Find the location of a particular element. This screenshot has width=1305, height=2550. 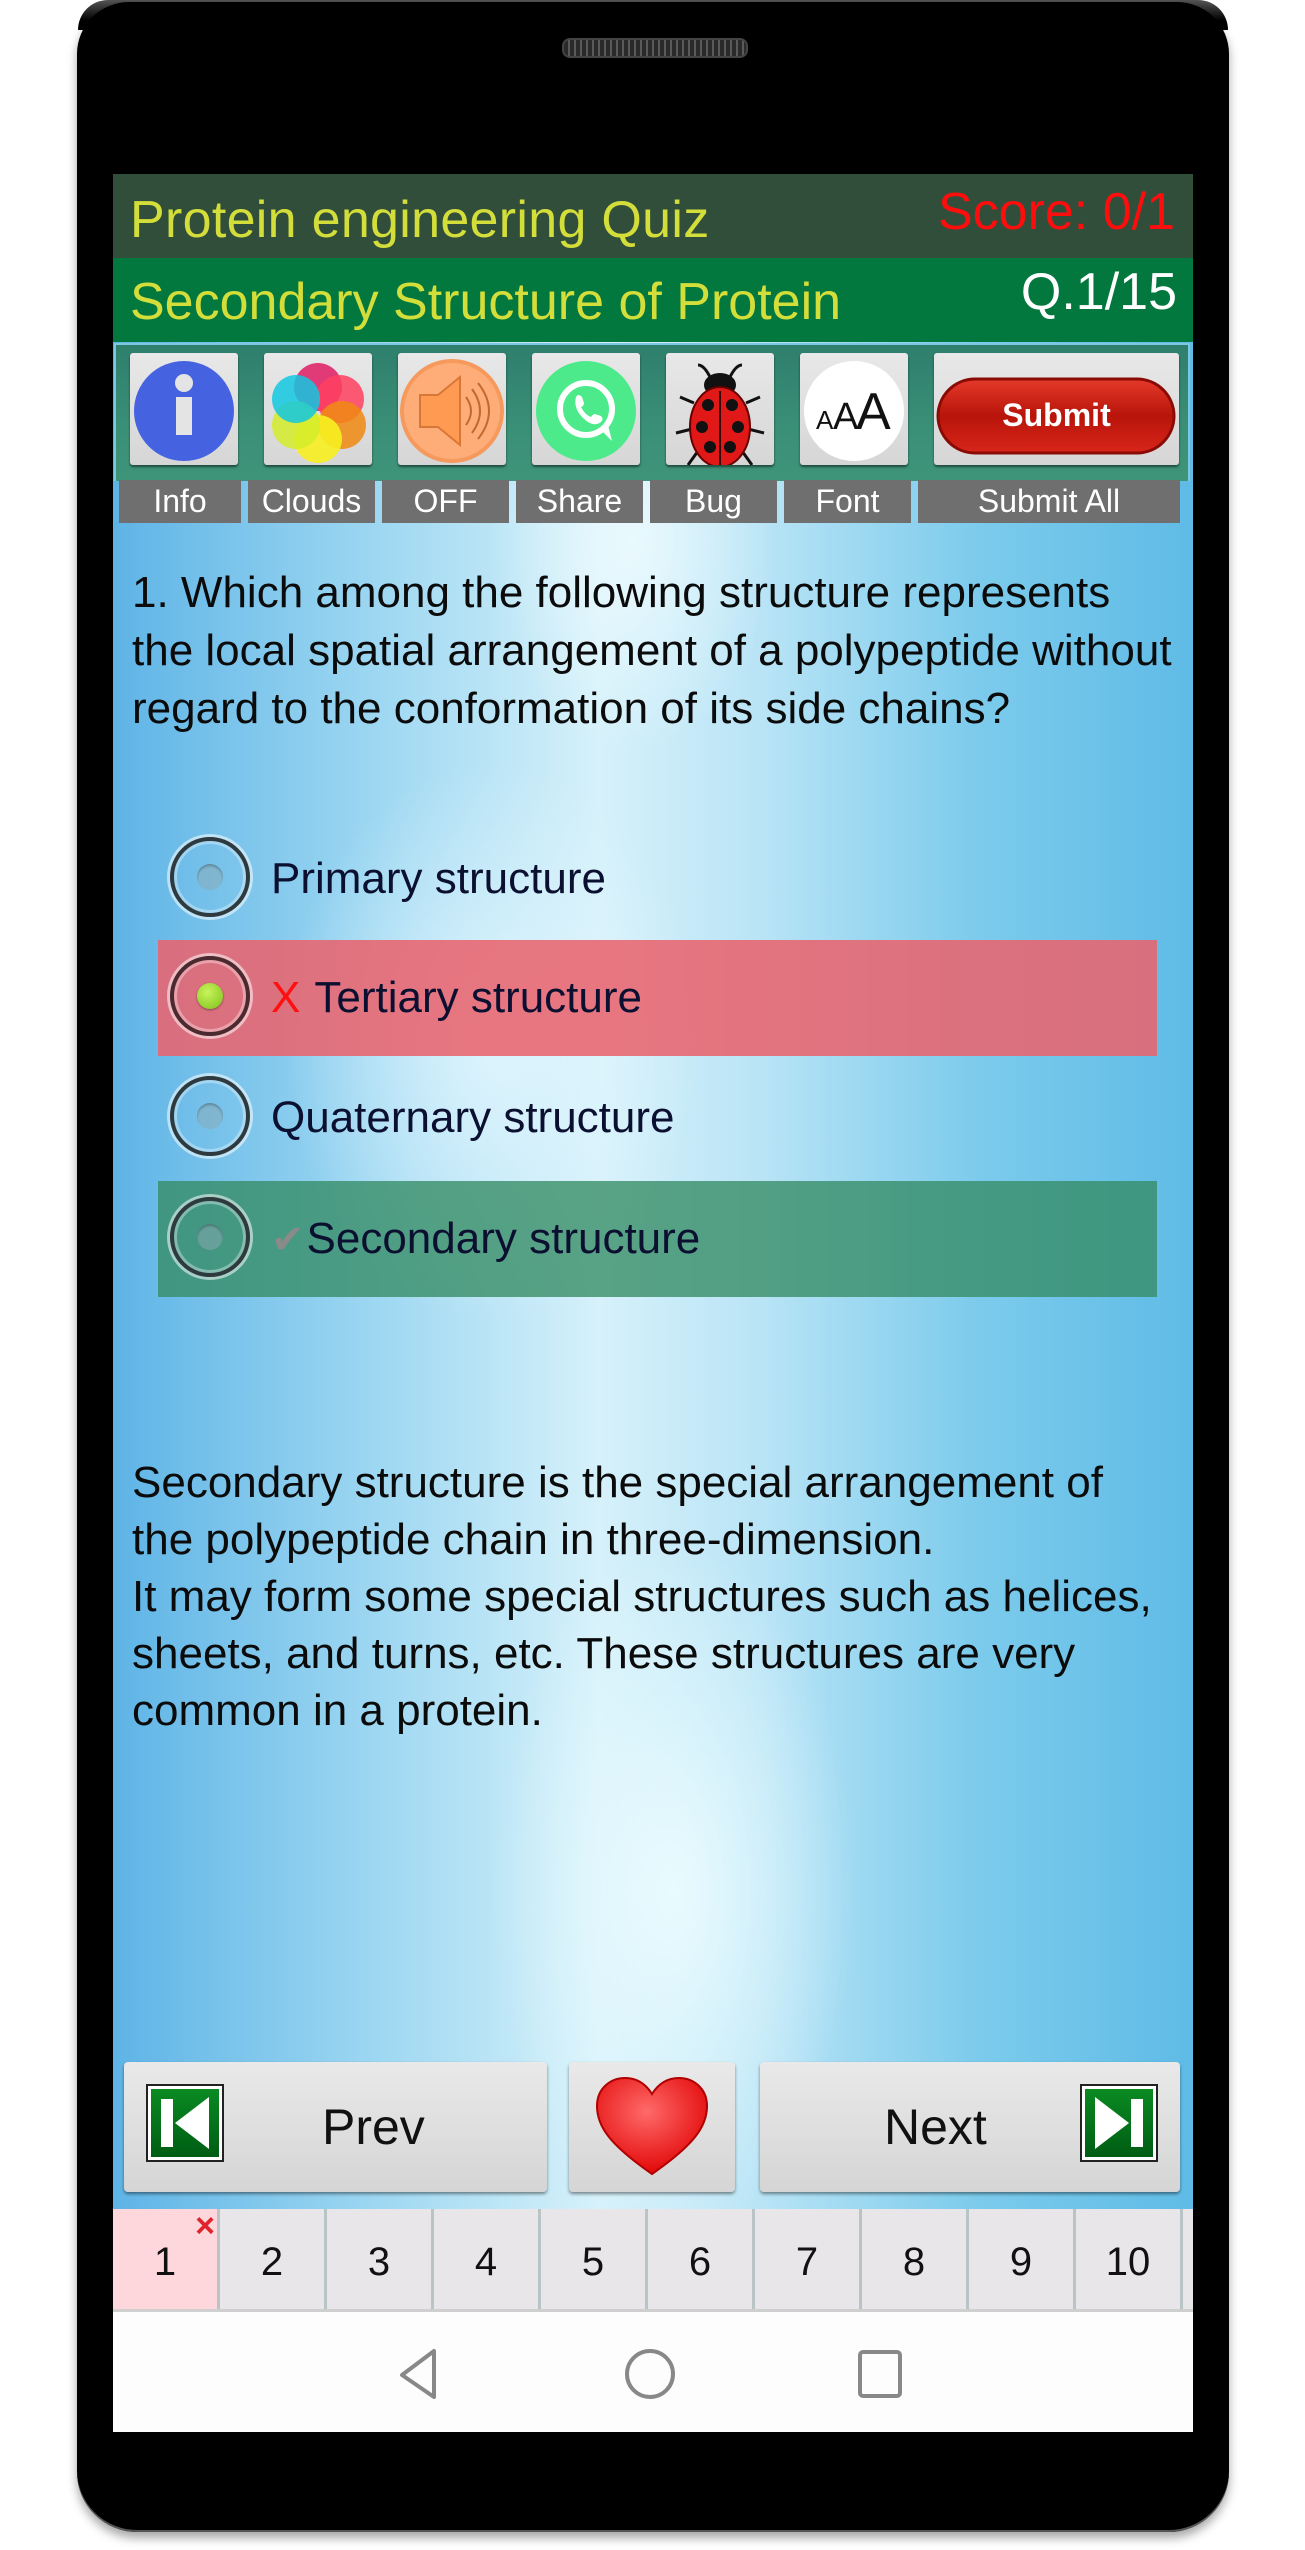

option-label: Quaternary structure is located at coordinates (473, 1117).